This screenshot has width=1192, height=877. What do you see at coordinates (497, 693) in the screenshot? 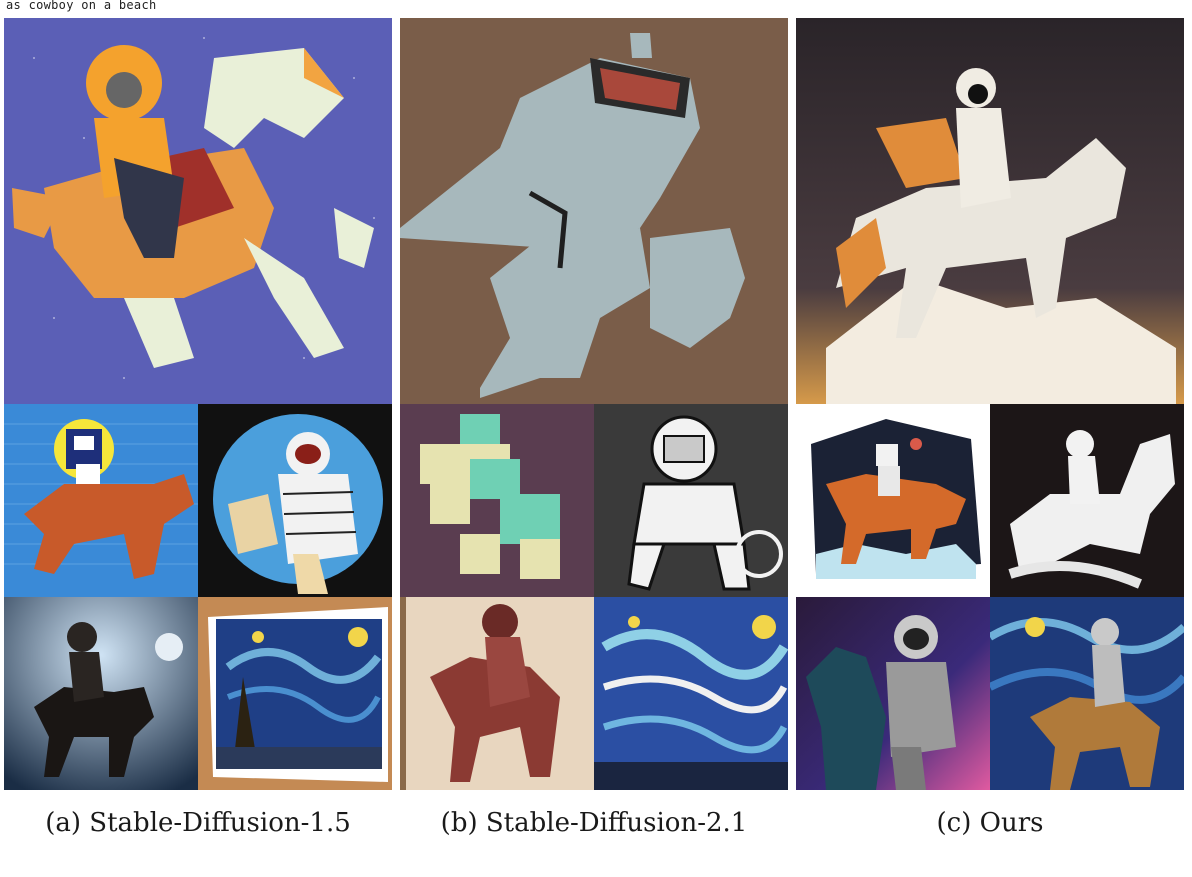
I see `image-illustrated-rider-b` at bounding box center [497, 693].